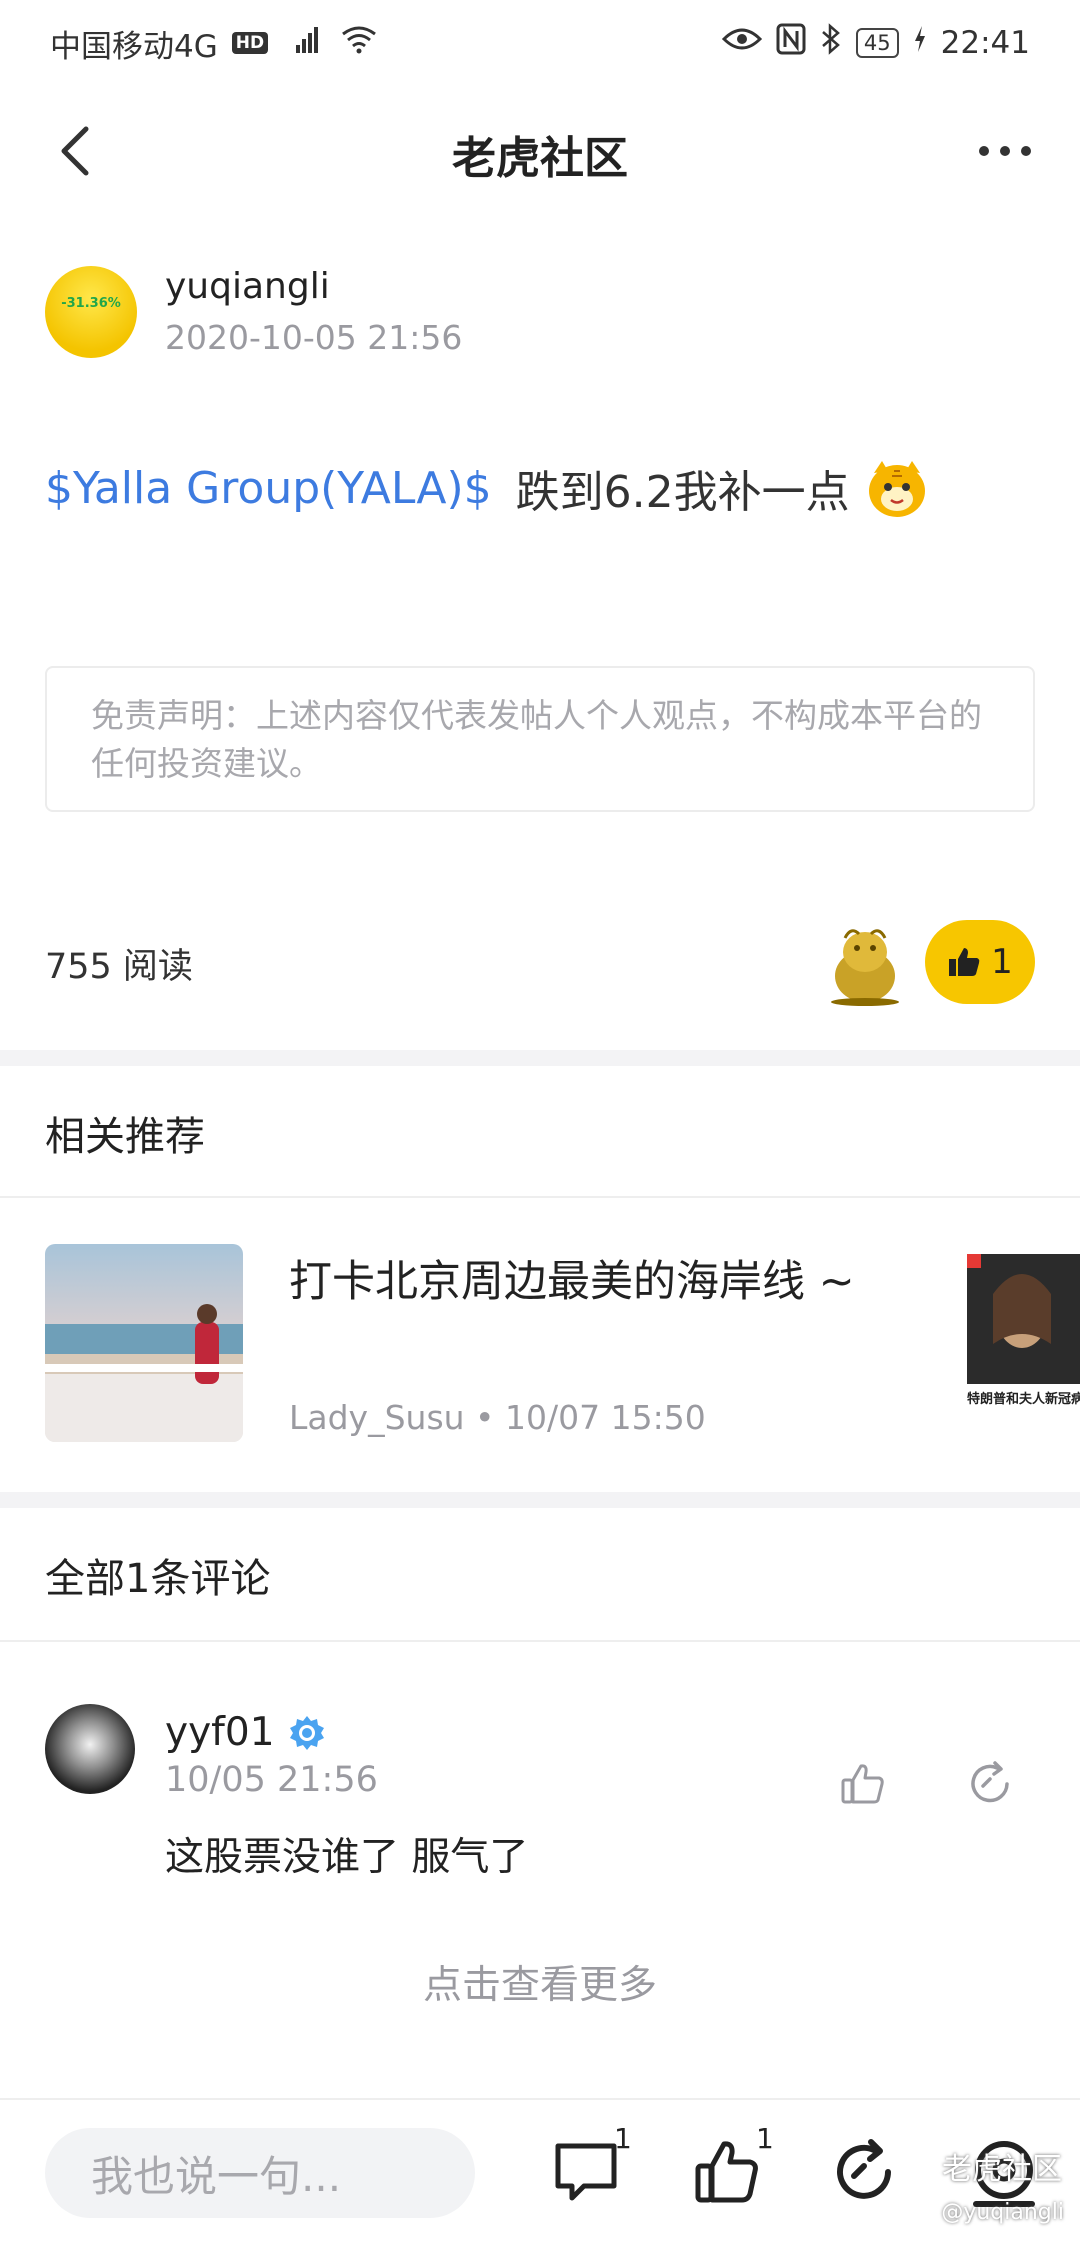  I want to click on status-bar-left: 中国移动4G HD, so click(214, 43).